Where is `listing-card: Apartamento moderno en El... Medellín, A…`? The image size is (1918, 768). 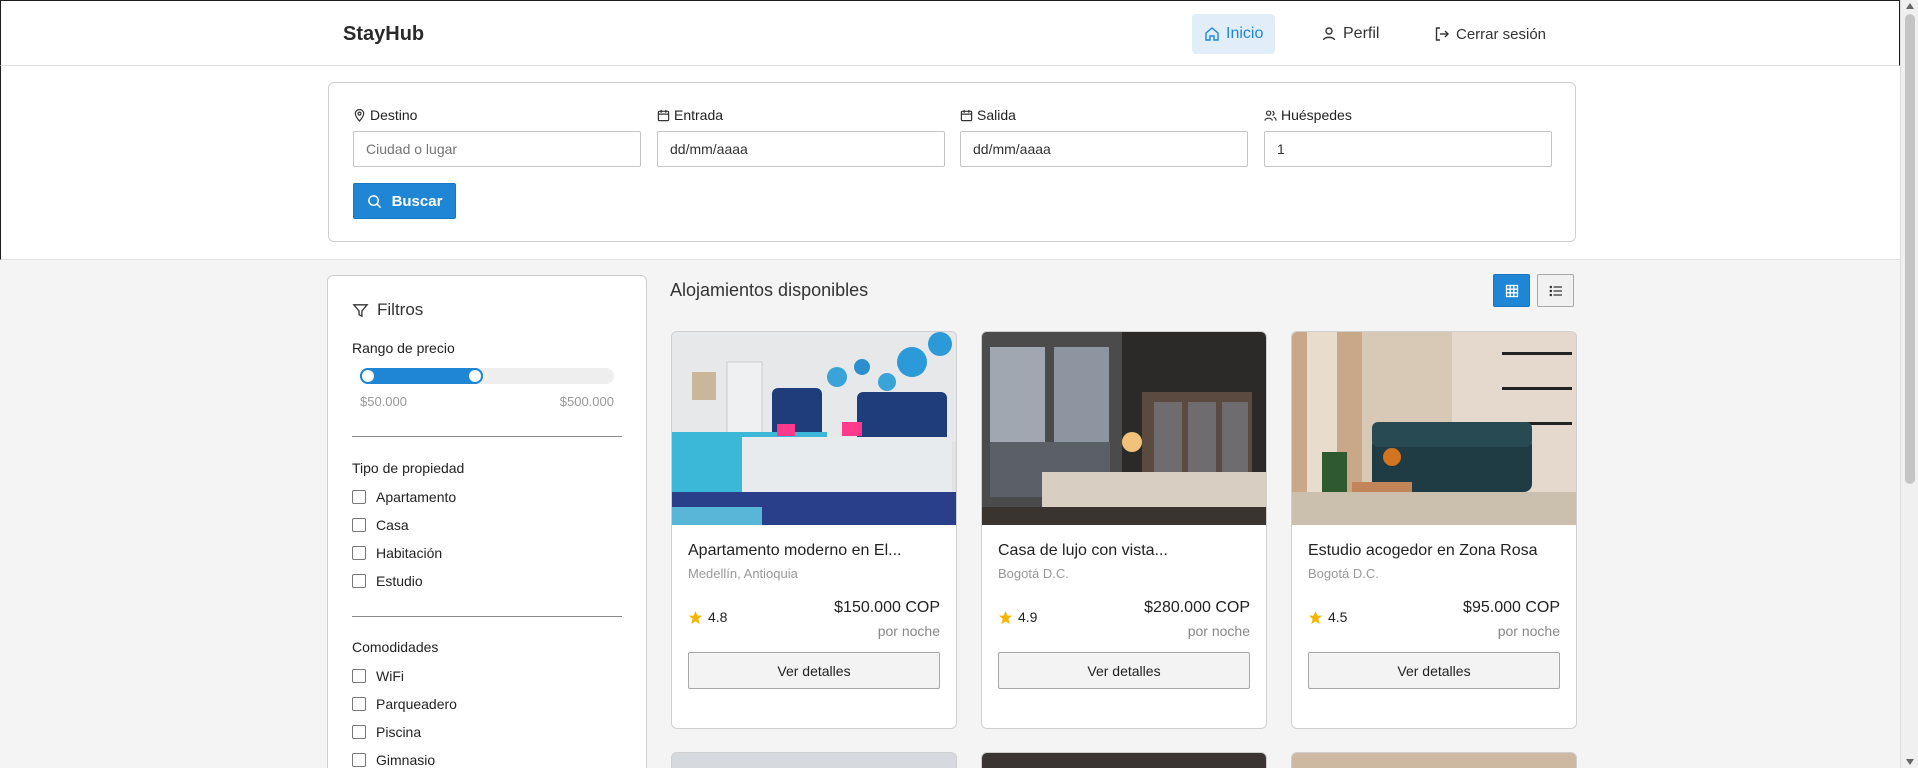
listing-card: Apartamento moderno en El... Medellín, A… is located at coordinates (814, 530).